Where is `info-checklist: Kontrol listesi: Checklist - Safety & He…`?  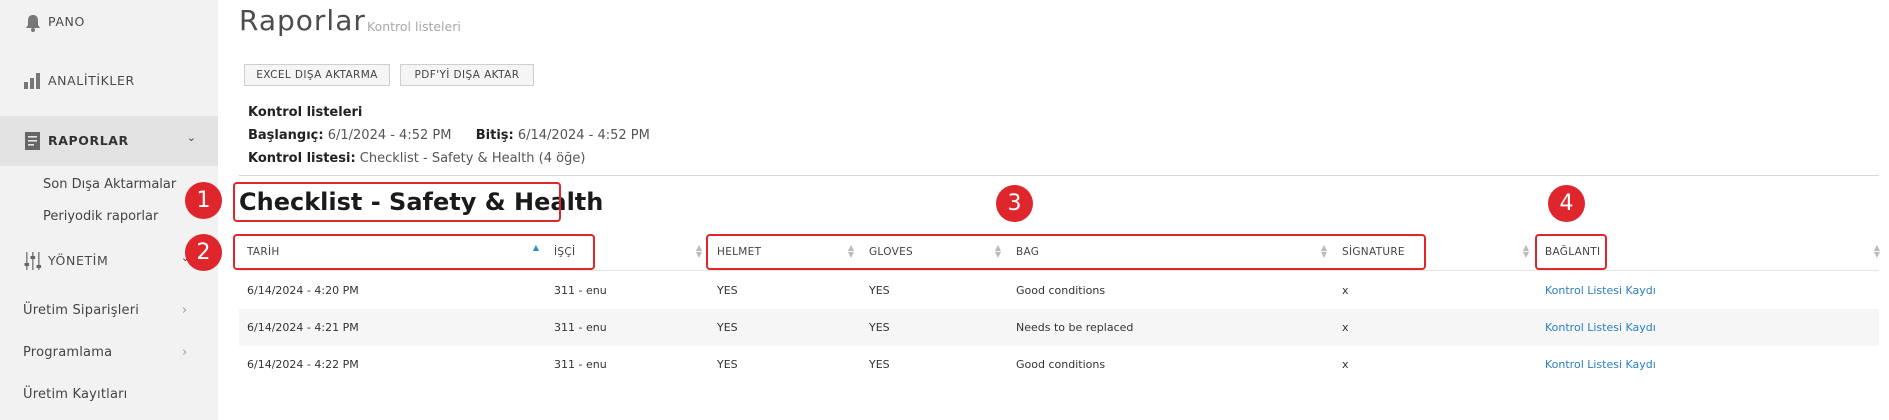
info-checklist: Kontrol listesi: Checklist - Safety & He… is located at coordinates (416, 158).